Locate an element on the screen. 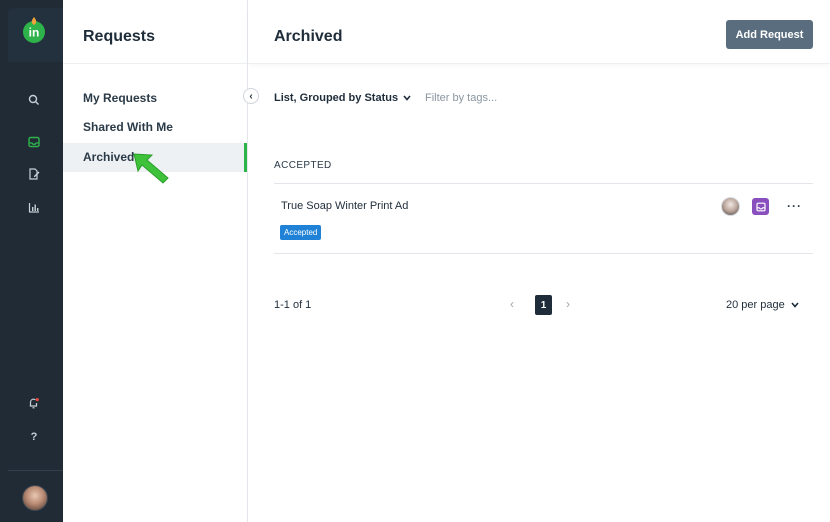  invision-logo: in is located at coordinates (34, 30).